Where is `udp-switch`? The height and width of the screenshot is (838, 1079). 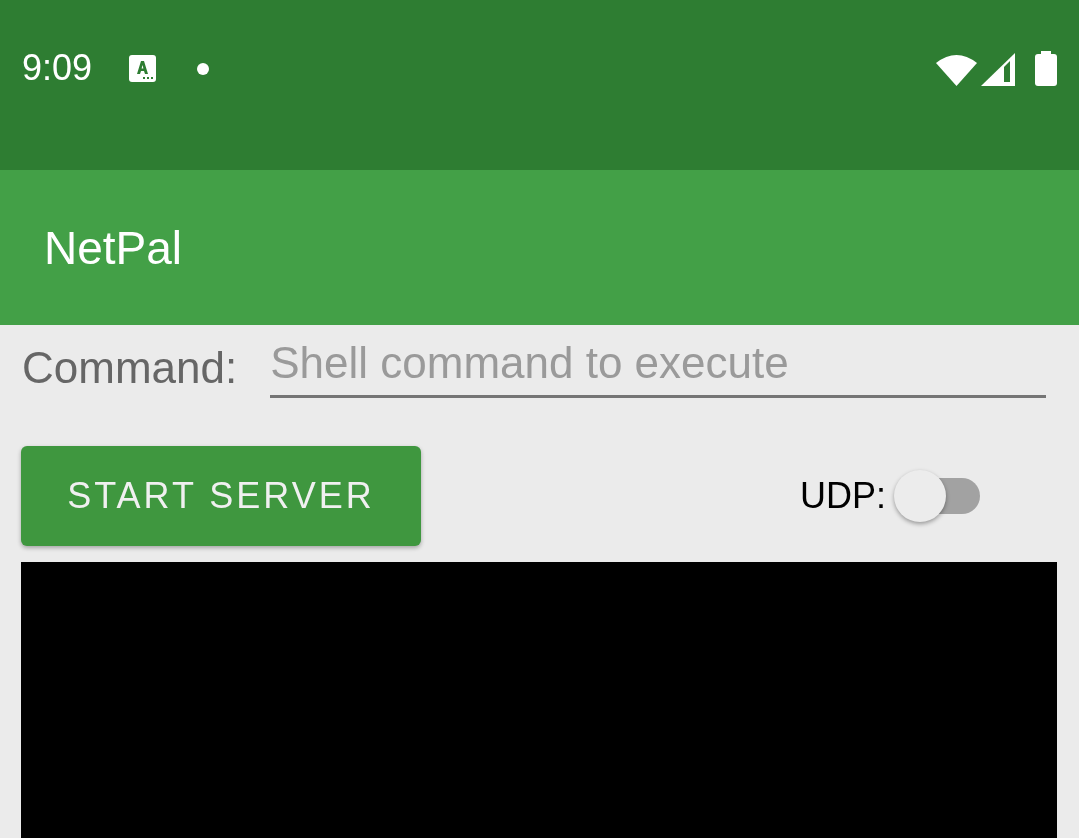
udp-switch is located at coordinates (937, 496).